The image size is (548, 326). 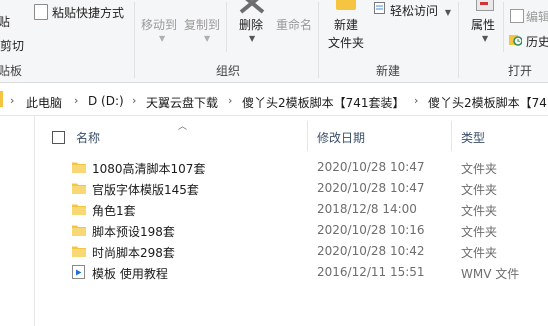 What do you see at coordinates (252, 7) in the screenshot?
I see `delete-icon` at bounding box center [252, 7].